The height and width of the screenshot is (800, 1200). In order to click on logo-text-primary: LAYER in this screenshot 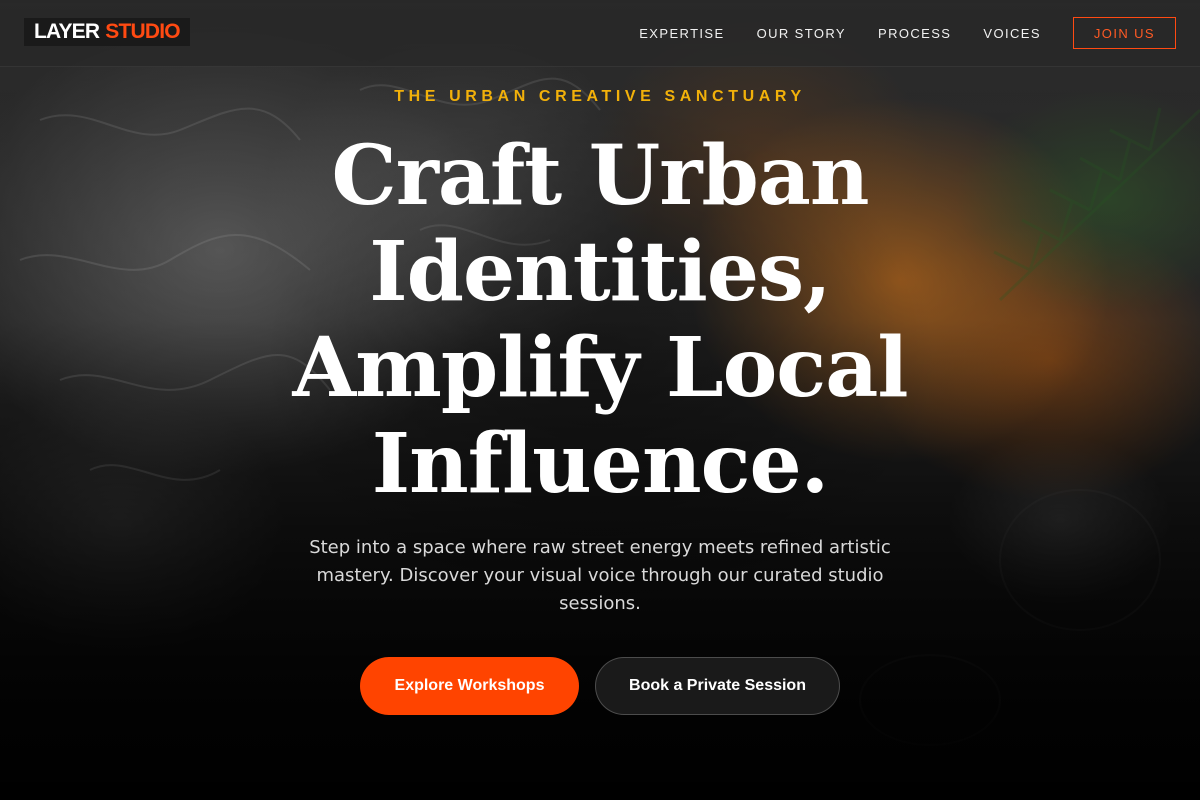, I will do `click(67, 31)`.